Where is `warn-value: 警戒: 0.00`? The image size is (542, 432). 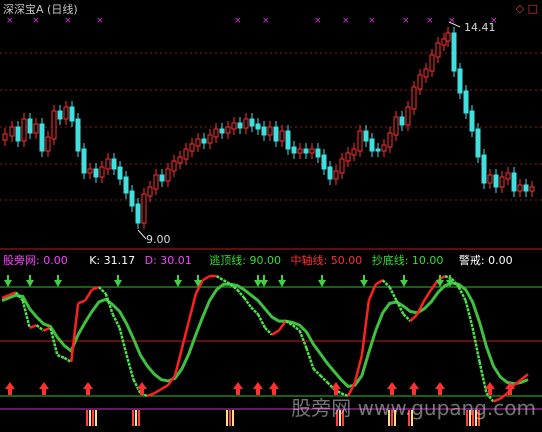 warn-value: 警戒: 0.00 is located at coordinates (485, 260).